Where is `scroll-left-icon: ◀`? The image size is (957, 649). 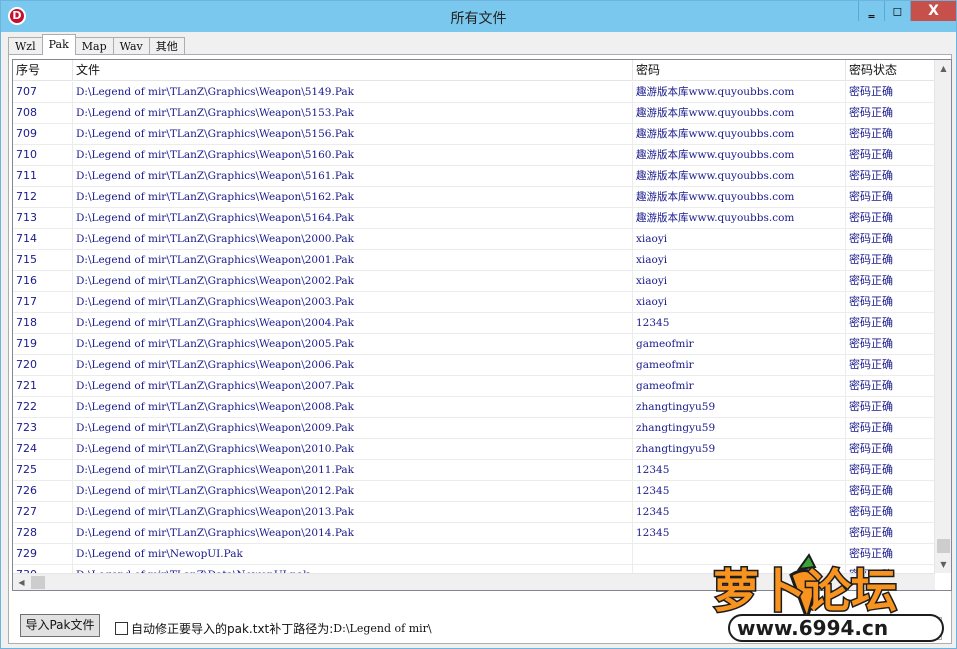 scroll-left-icon: ◀ is located at coordinates (21, 582).